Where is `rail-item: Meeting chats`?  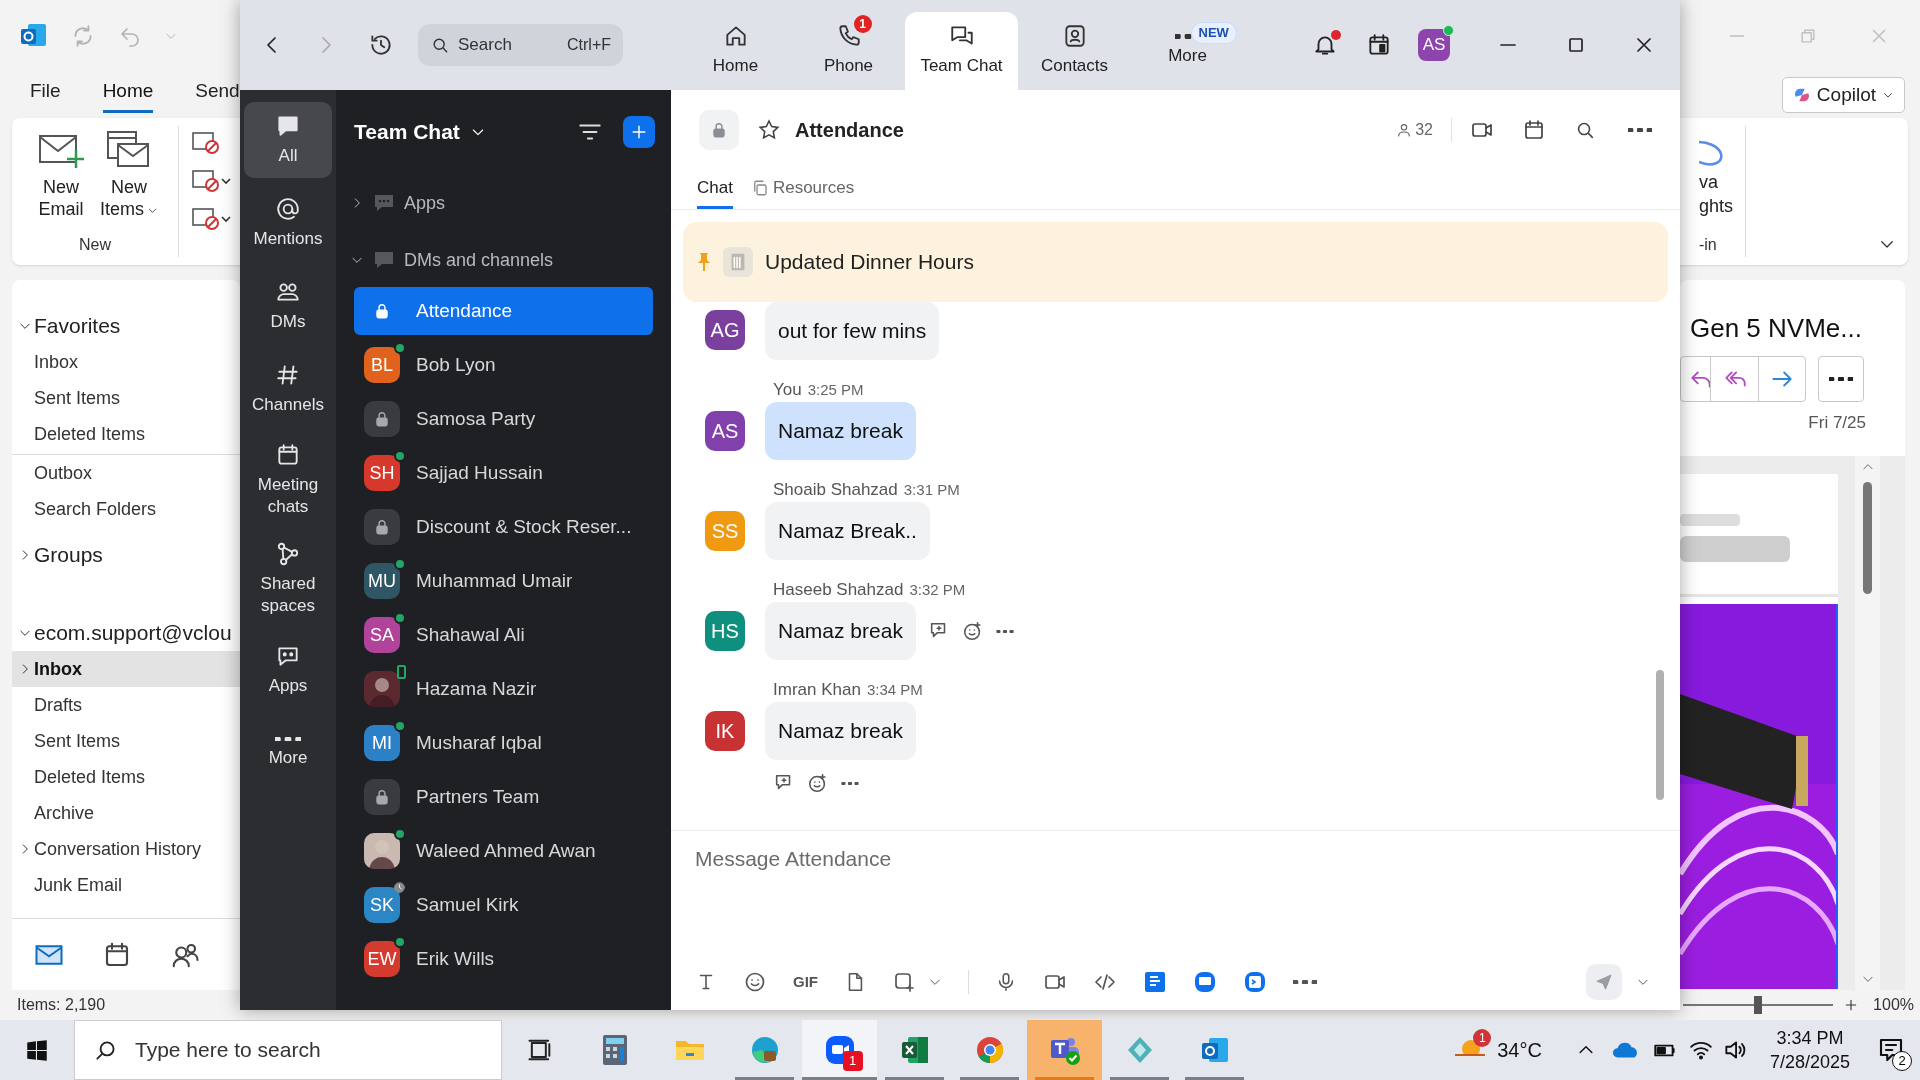
rail-item: Meeting chats is located at coordinates (288, 480).